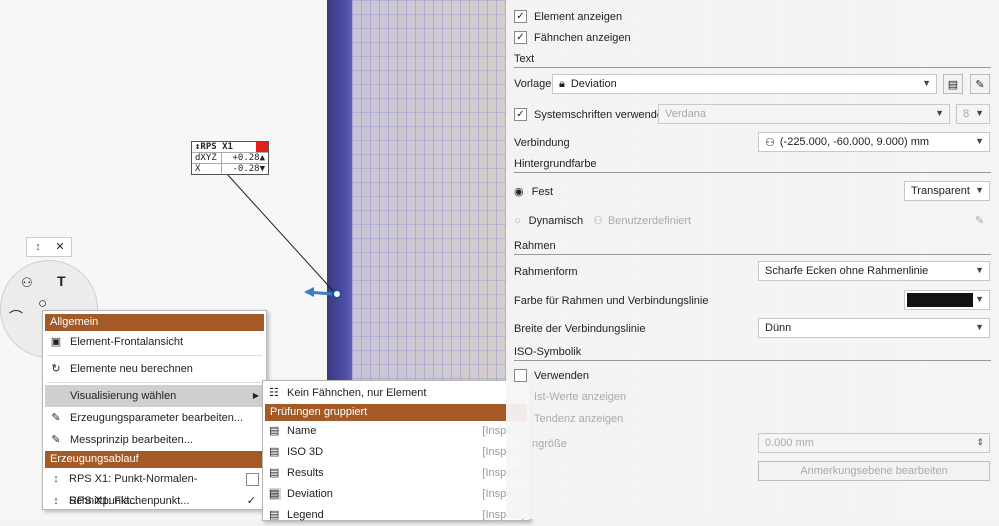  What do you see at coordinates (582, 37) in the screenshot?
I see `show-flags-label: Fähnchen anzeigen` at bounding box center [582, 37].